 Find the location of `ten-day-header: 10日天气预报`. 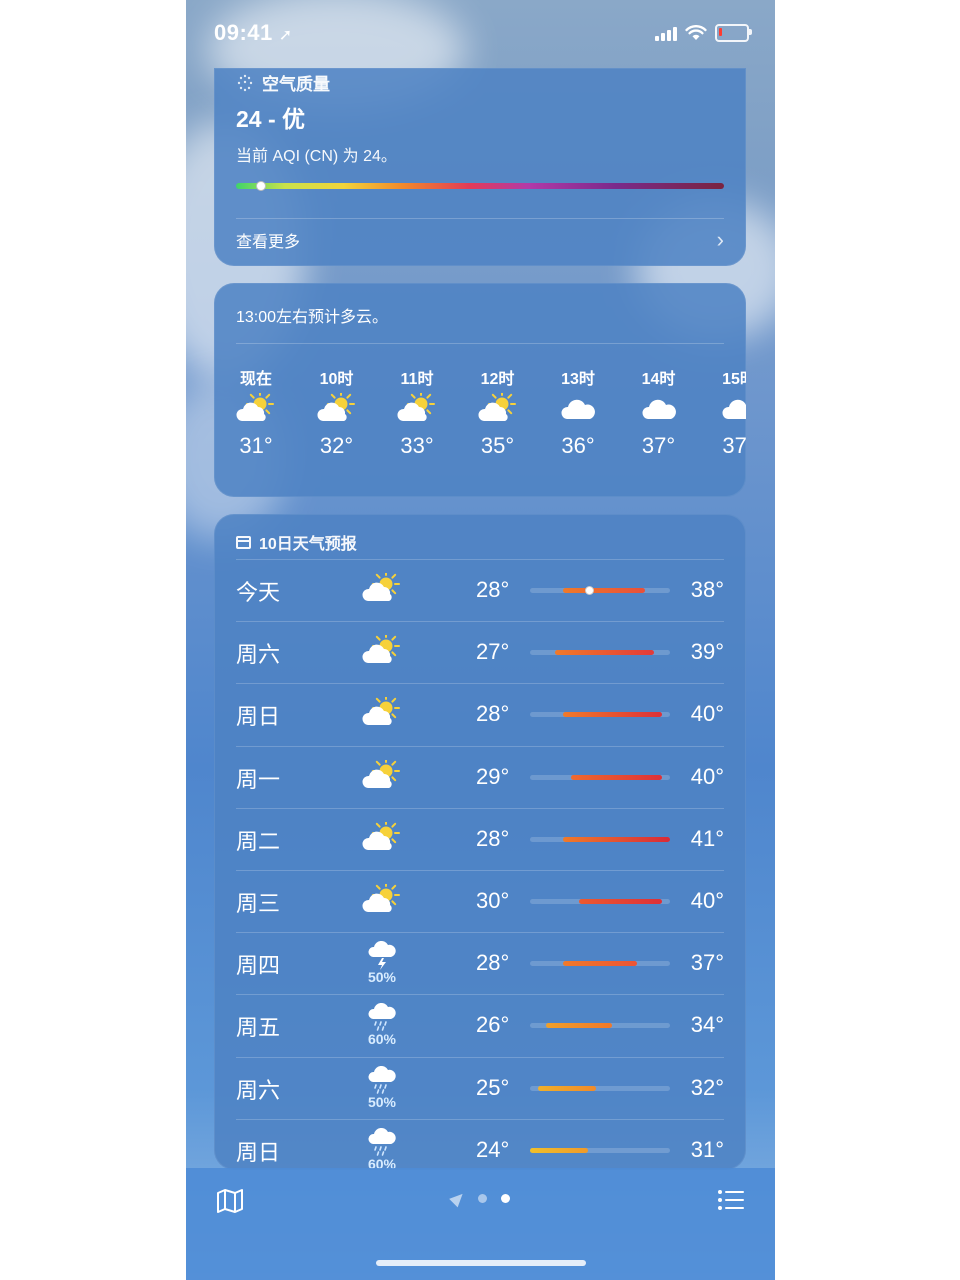

ten-day-header: 10日天气预报 is located at coordinates (296, 542).